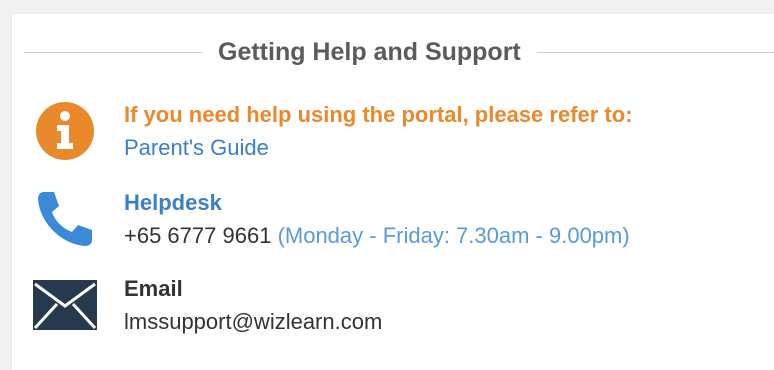 The width and height of the screenshot is (774, 370). Describe the element at coordinates (153, 288) in the screenshot. I see `email-heading: Email` at that location.